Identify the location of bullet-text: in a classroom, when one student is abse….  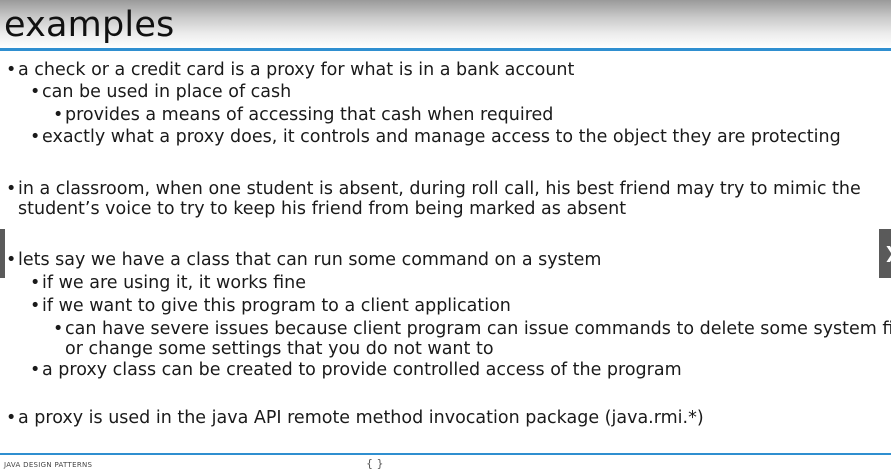
(439, 189).